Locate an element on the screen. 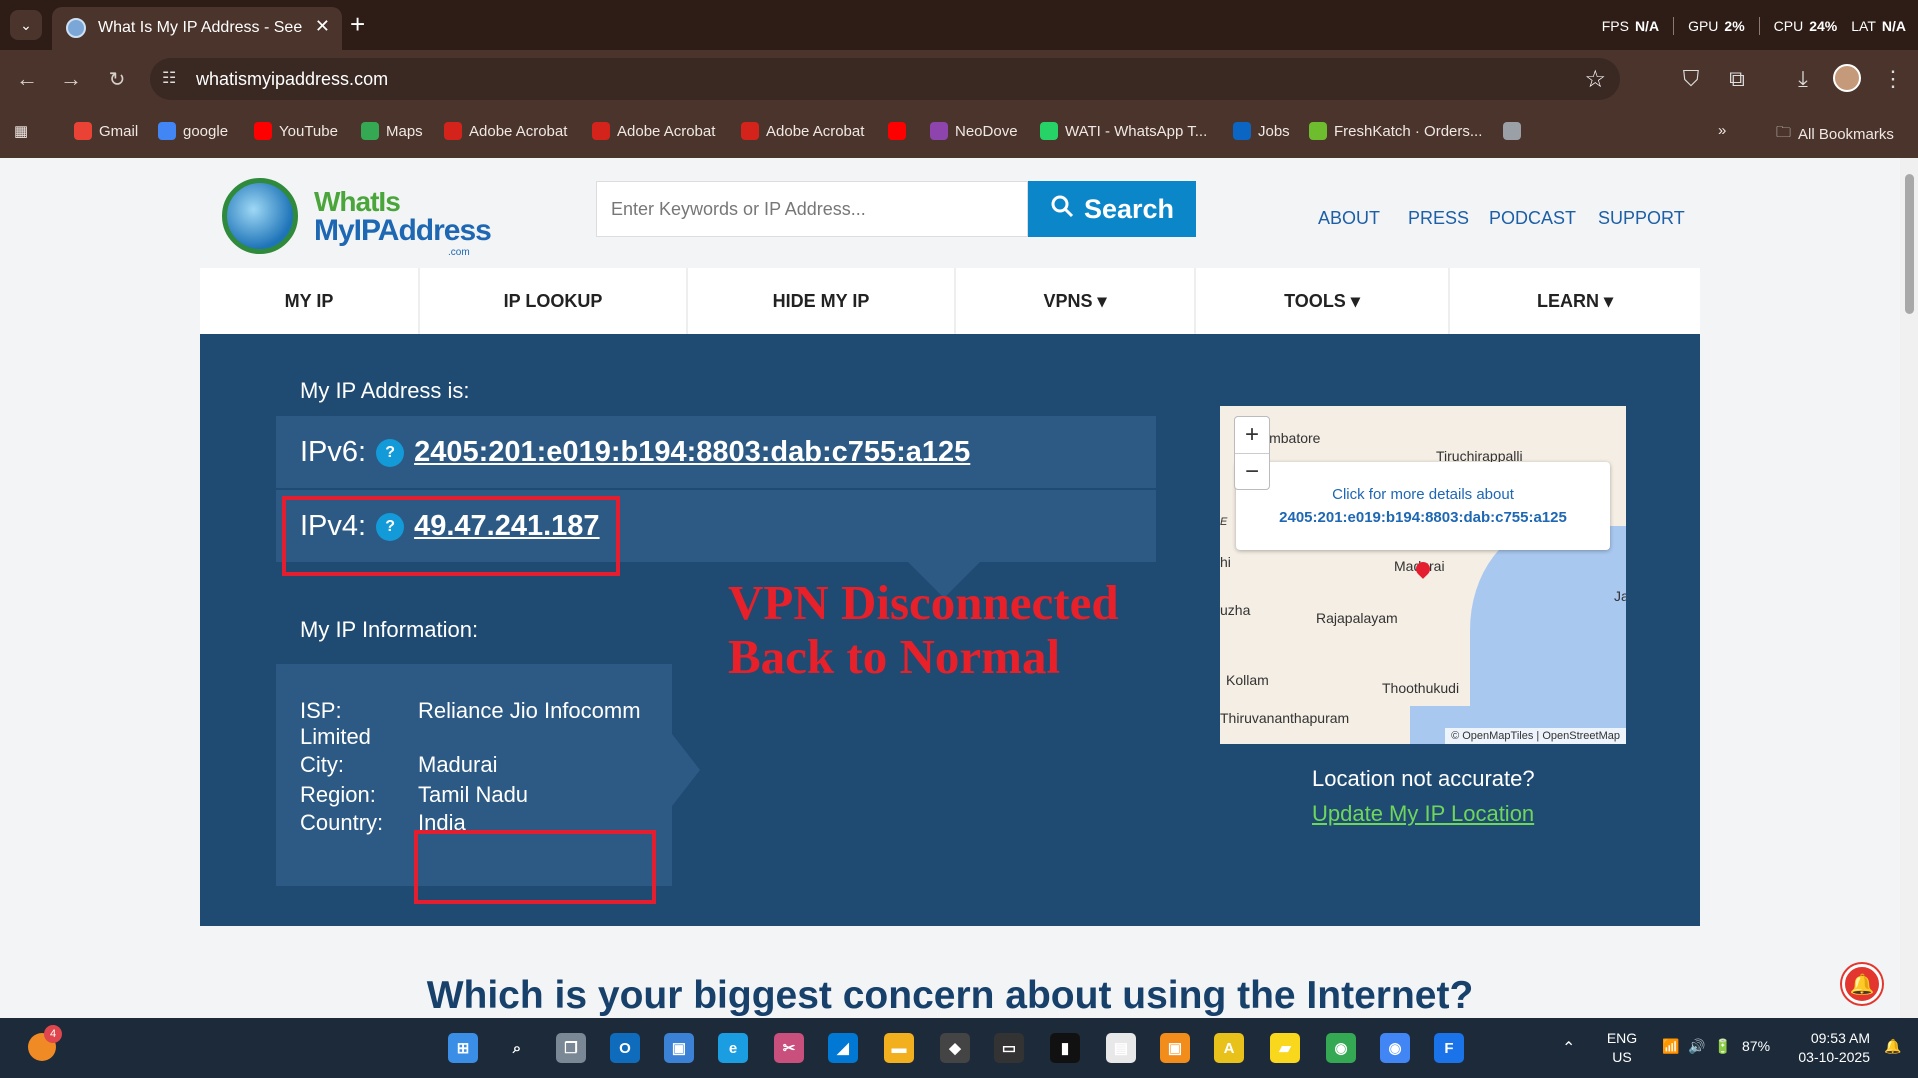 This screenshot has width=1918, height=1078. address-bar: ☷ whatismyipaddress.com ☆ is located at coordinates (885, 79).